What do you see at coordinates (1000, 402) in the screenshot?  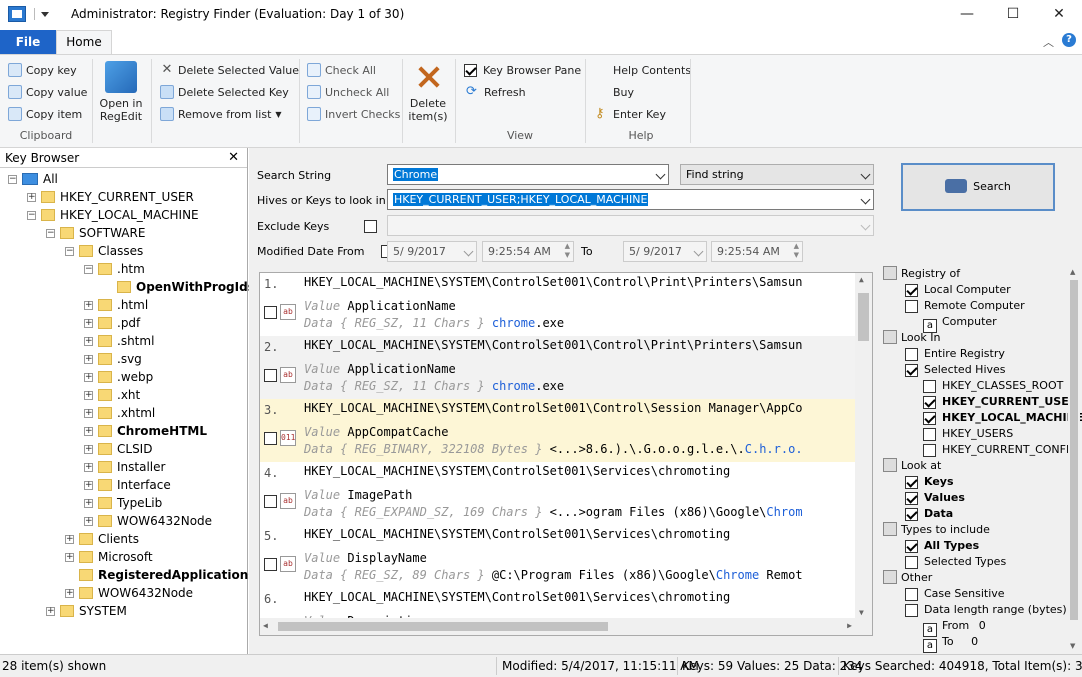 I see `option-hkcu: HKEY_CURRENT_USER` at bounding box center [1000, 402].